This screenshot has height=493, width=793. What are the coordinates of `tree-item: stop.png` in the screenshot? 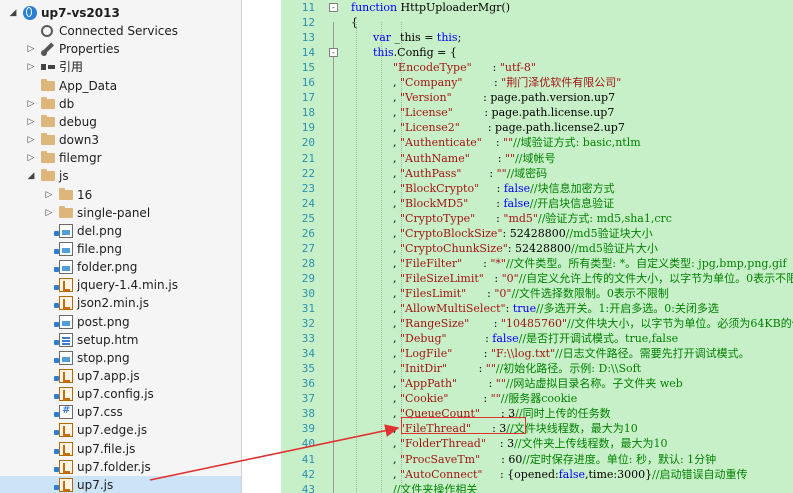 It's located at (120, 358).